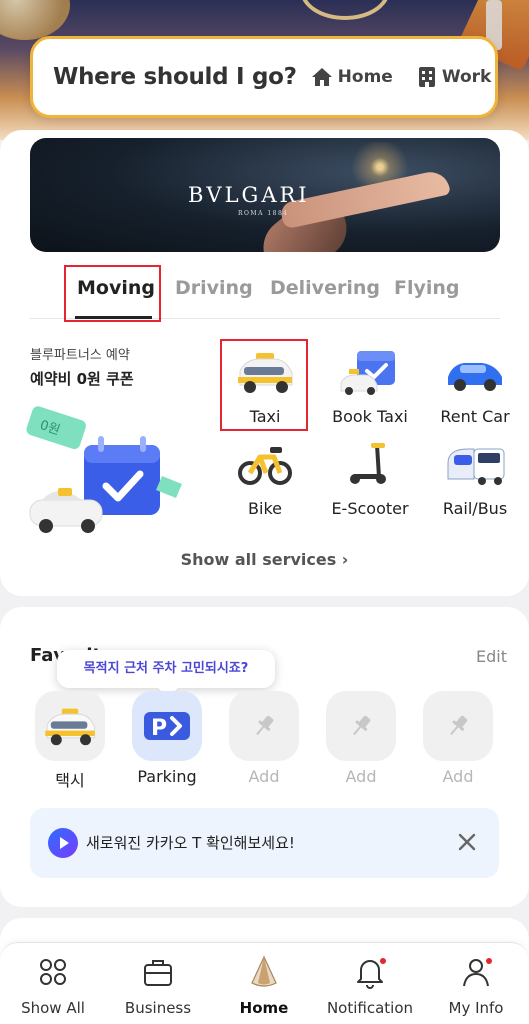  Describe the element at coordinates (53, 986) in the screenshot. I see `nav-show-all: Show All` at that location.